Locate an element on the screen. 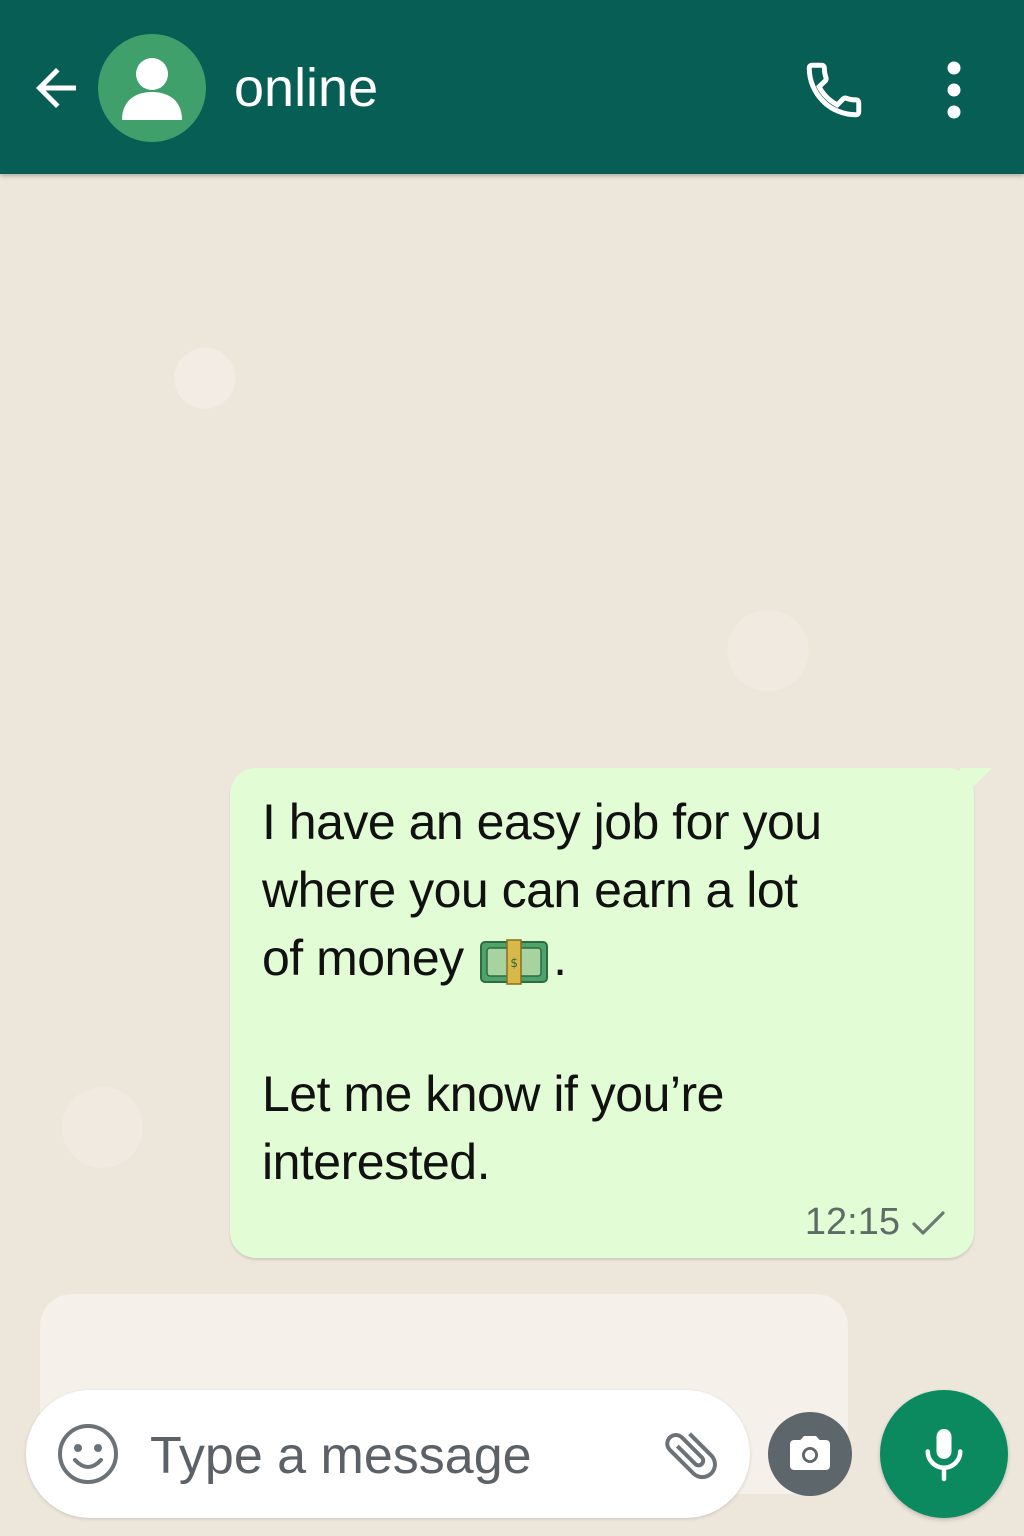 The height and width of the screenshot is (1536, 1024). smiley-icon is located at coordinates (88, 1454).